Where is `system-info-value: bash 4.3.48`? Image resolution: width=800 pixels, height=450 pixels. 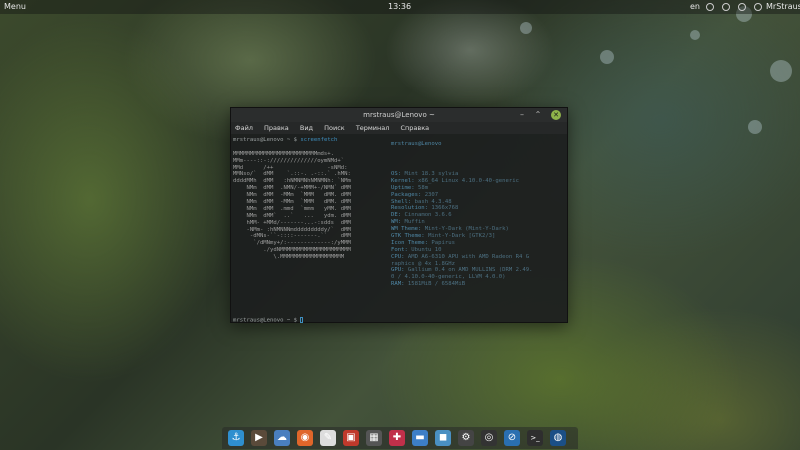
system-info-value: bash 4.3.48 is located at coordinates (433, 201).